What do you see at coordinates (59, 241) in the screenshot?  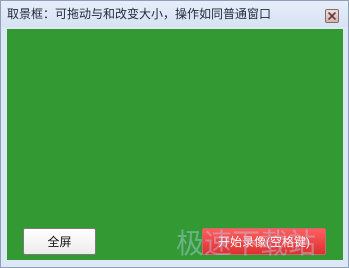 I see `fullscreen-button: 全屏` at bounding box center [59, 241].